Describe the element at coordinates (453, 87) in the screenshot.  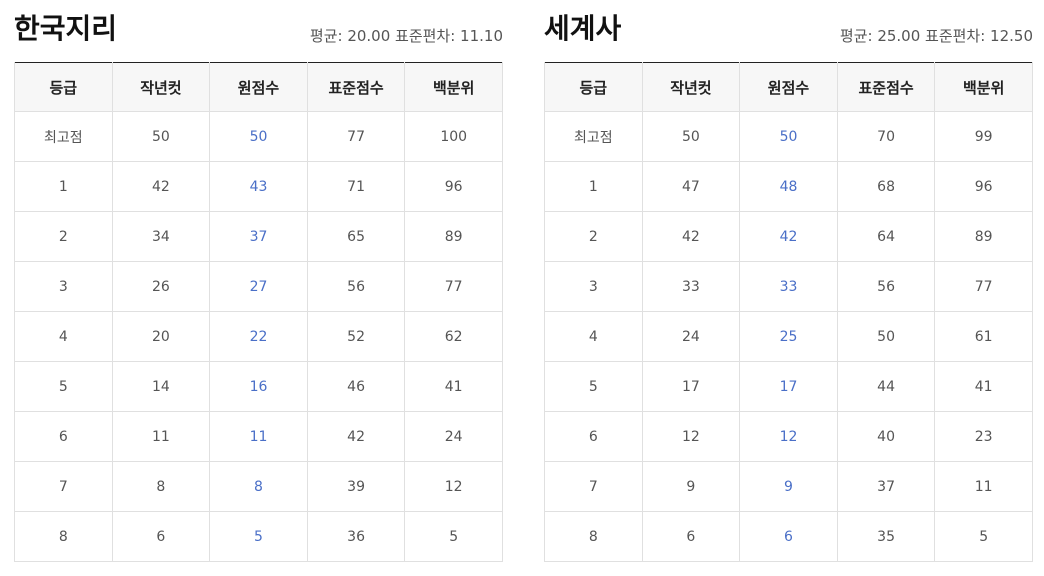
I see `column-header-percentile: 백분위` at that location.